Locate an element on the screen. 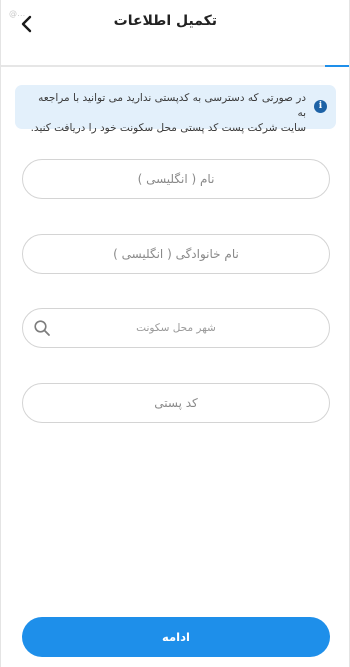 Image resolution: width=350 pixels, height=667 pixels. progress-track is located at coordinates (175, 66).